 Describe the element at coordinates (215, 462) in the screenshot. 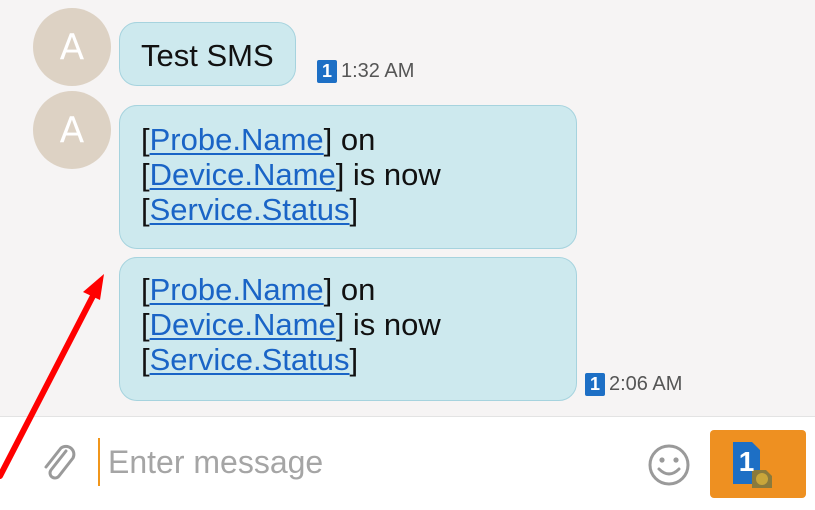

I see `message-input: Enter message` at that location.